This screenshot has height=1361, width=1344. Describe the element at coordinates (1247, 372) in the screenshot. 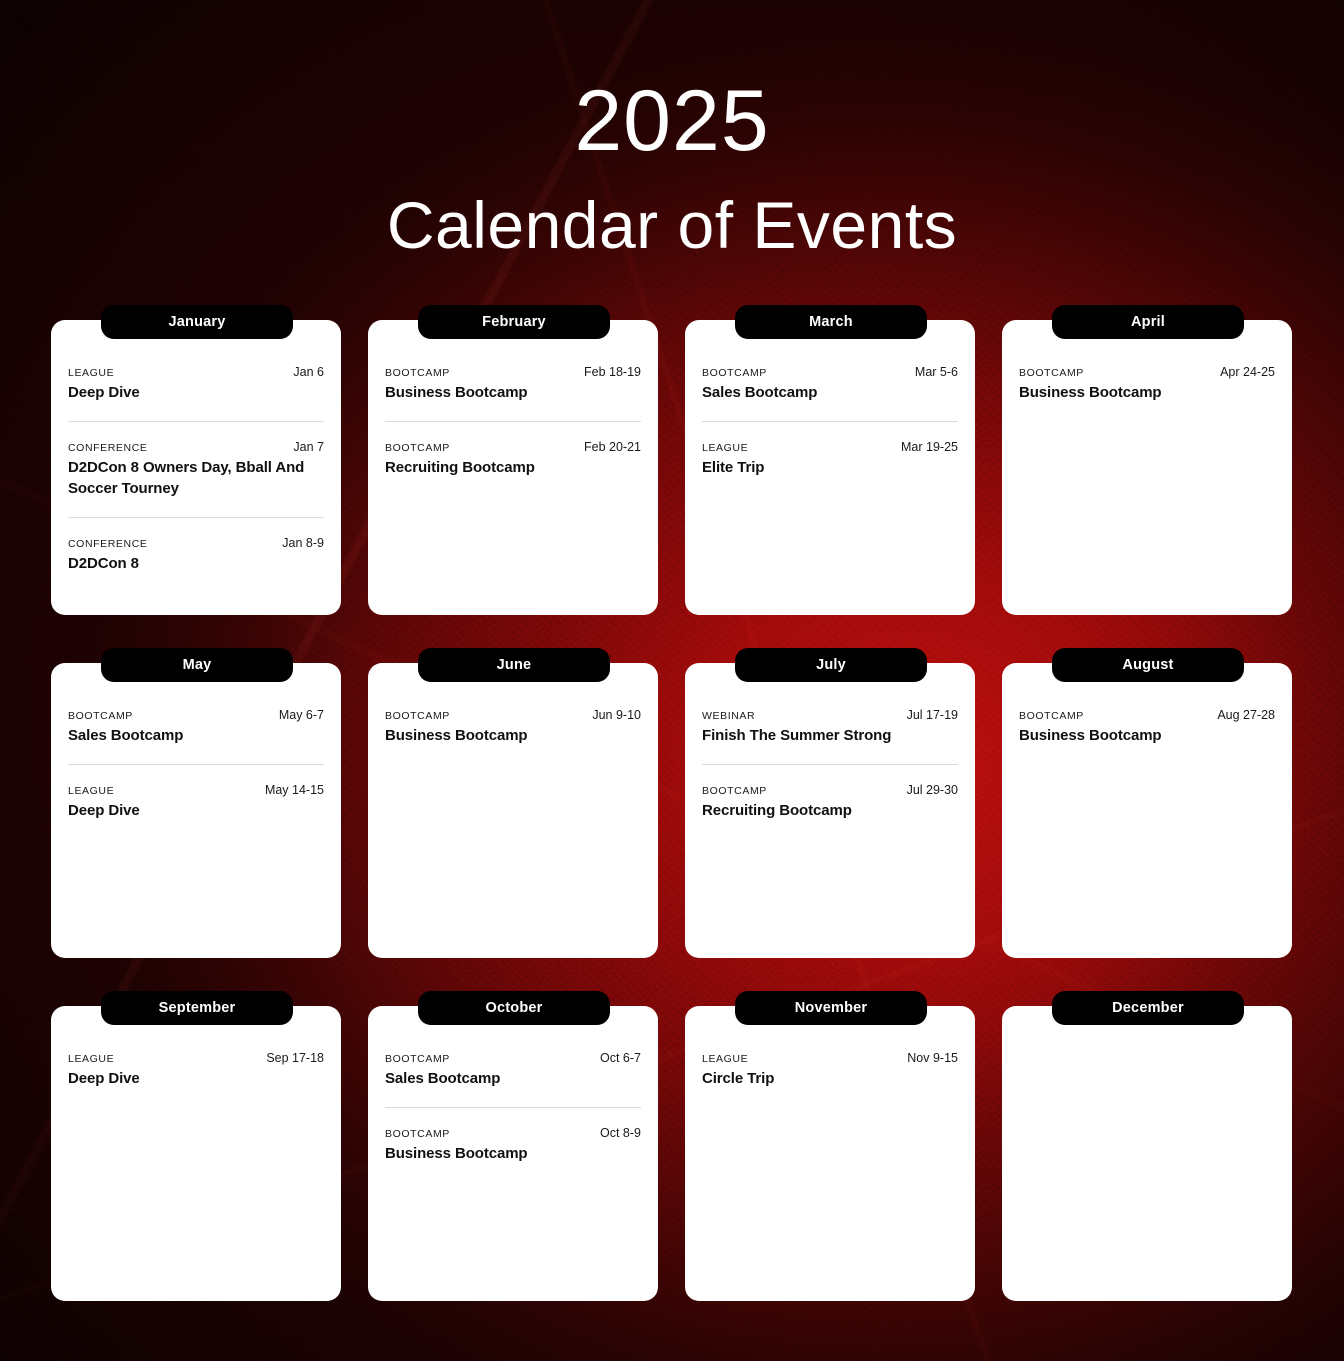

I see `event-date: Apr 24-25` at that location.